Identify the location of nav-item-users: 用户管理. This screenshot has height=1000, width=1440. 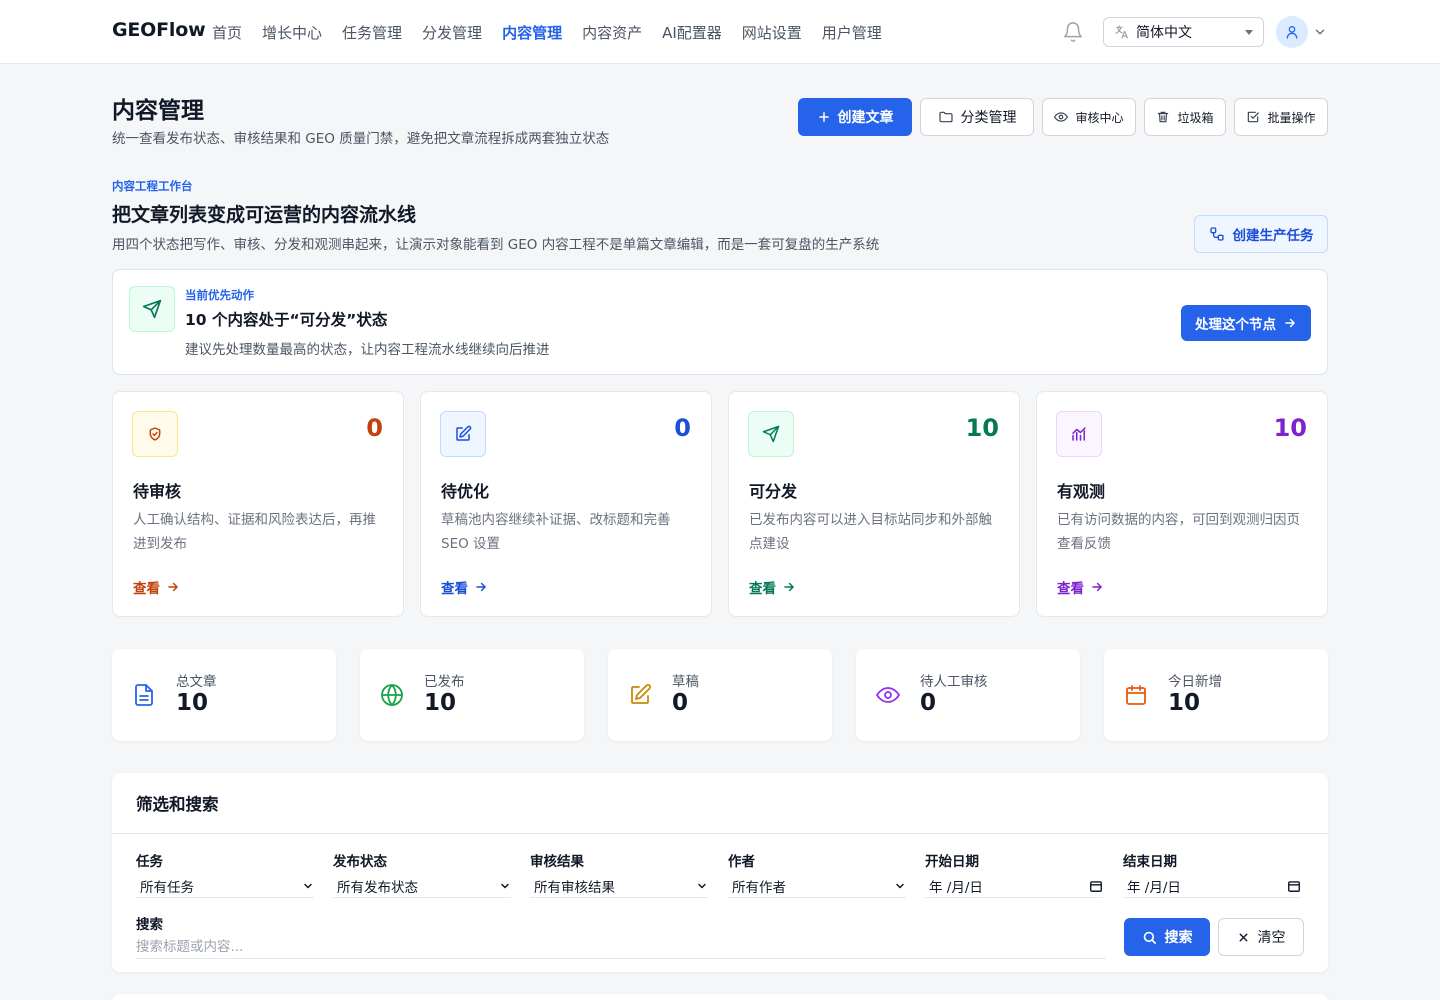
(852, 32).